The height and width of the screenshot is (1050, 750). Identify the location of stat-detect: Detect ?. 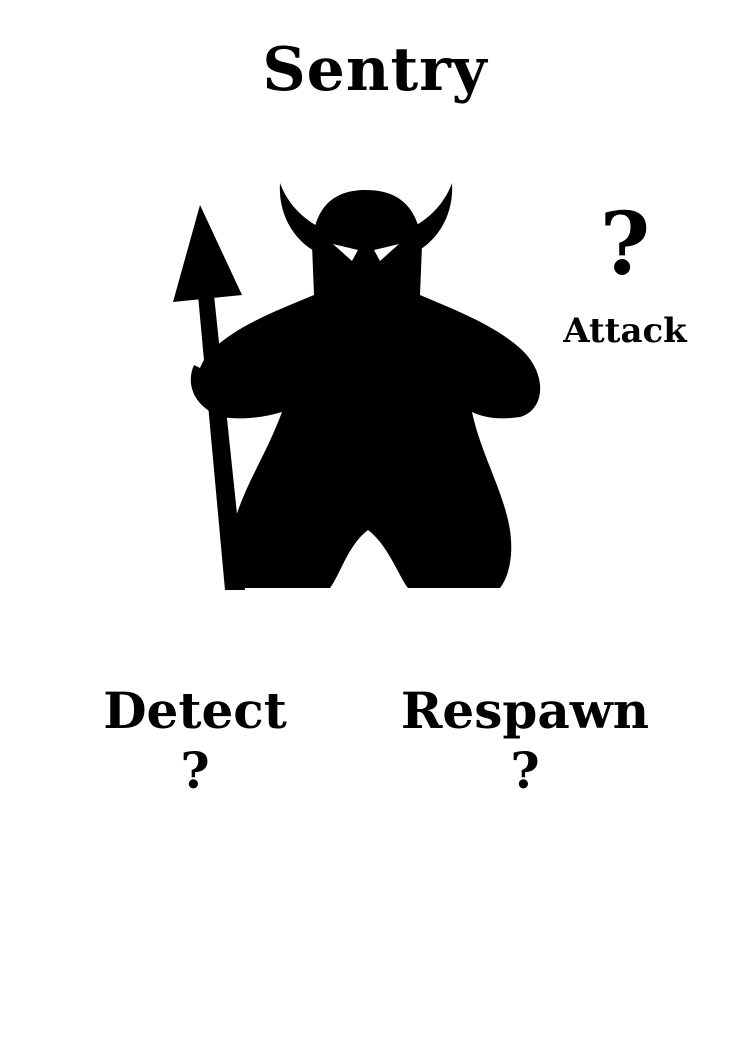
(195, 740).